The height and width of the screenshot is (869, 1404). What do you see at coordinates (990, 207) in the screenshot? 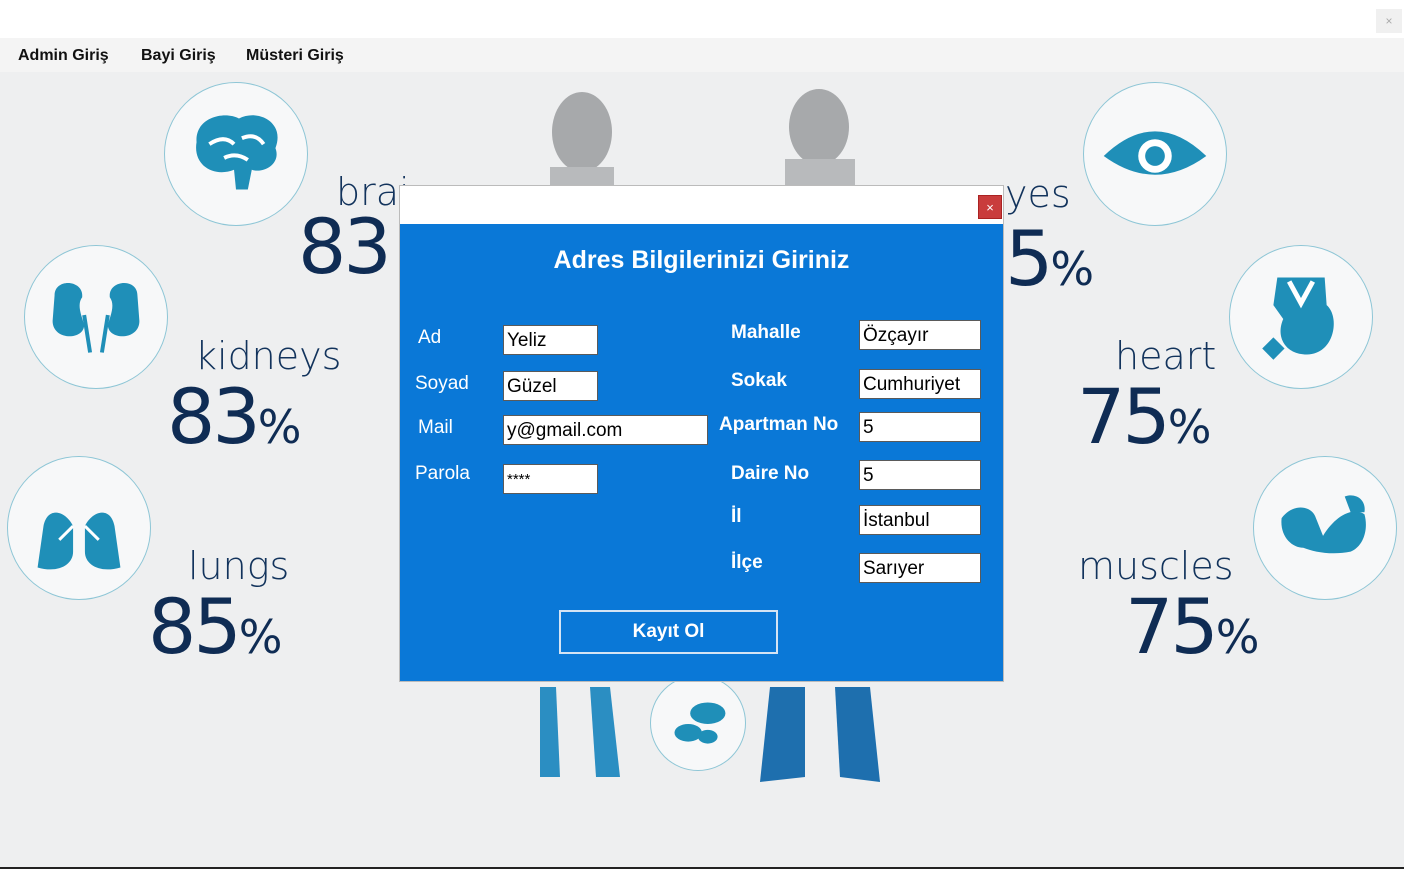
I see `dialog-close-button: ×` at bounding box center [990, 207].